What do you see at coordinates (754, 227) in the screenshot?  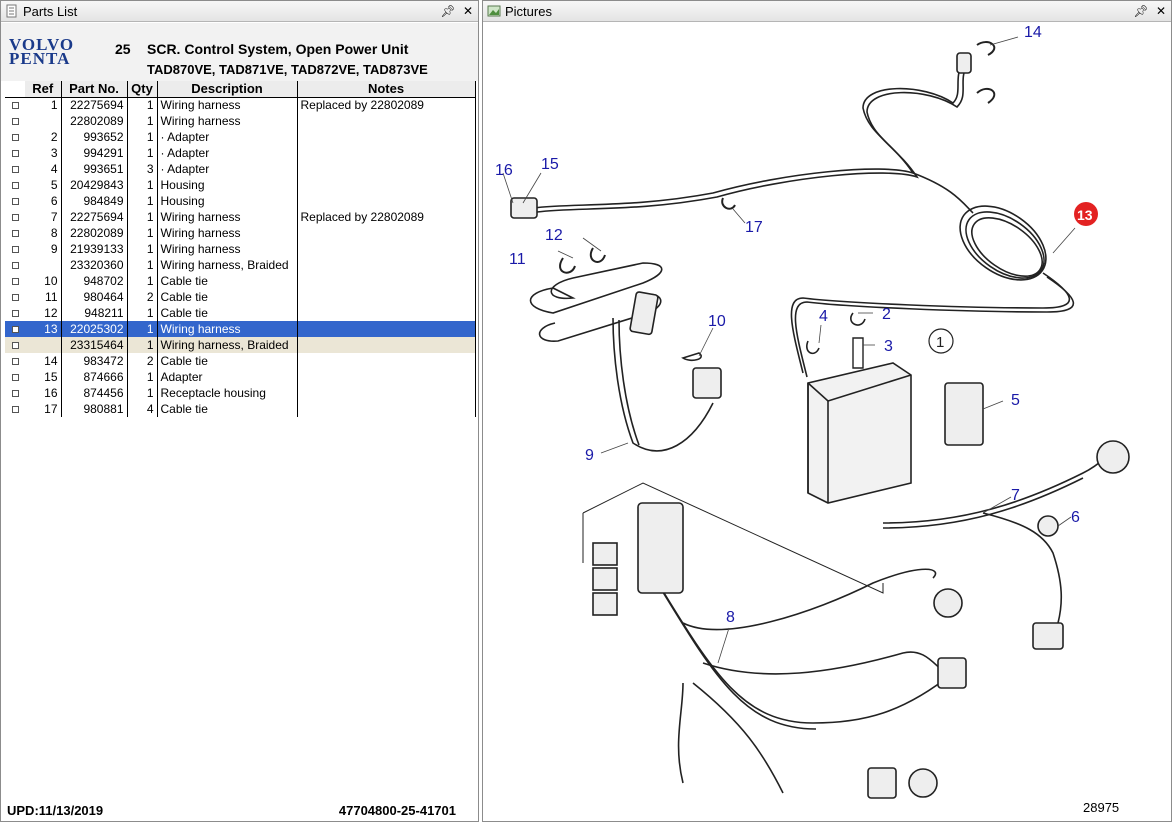 I see `callout-17: 17` at bounding box center [754, 227].